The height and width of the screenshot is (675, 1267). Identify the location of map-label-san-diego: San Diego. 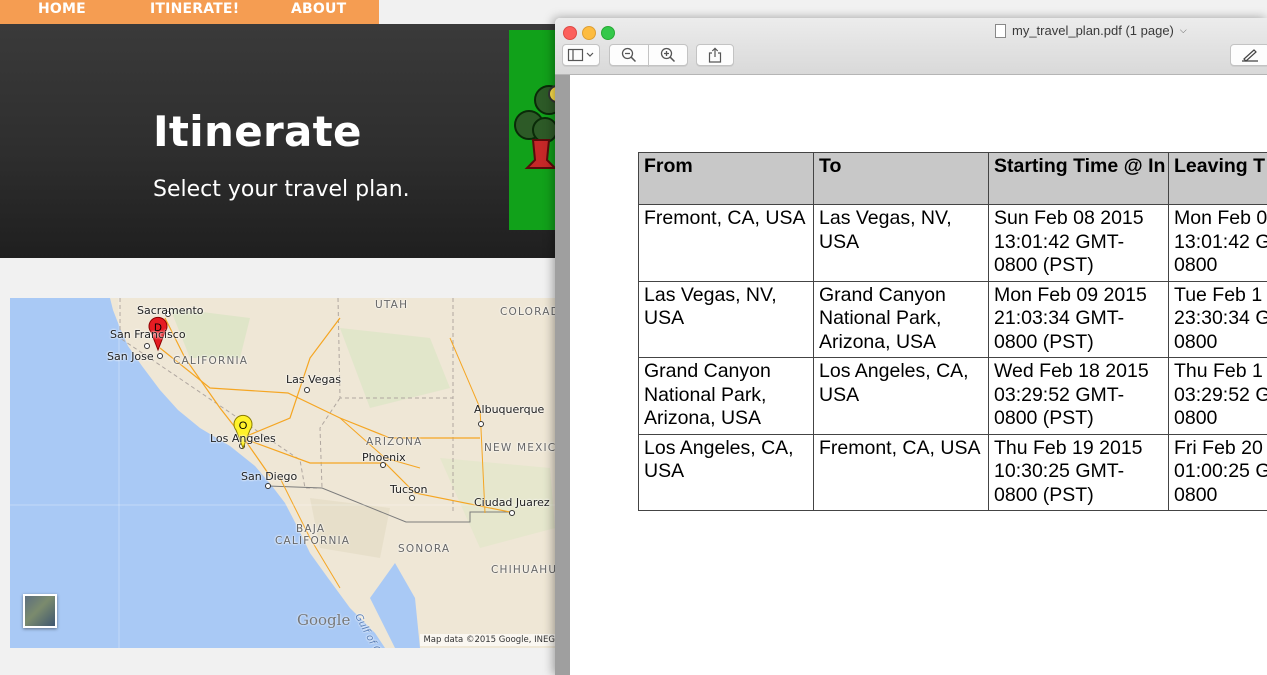
(269, 476).